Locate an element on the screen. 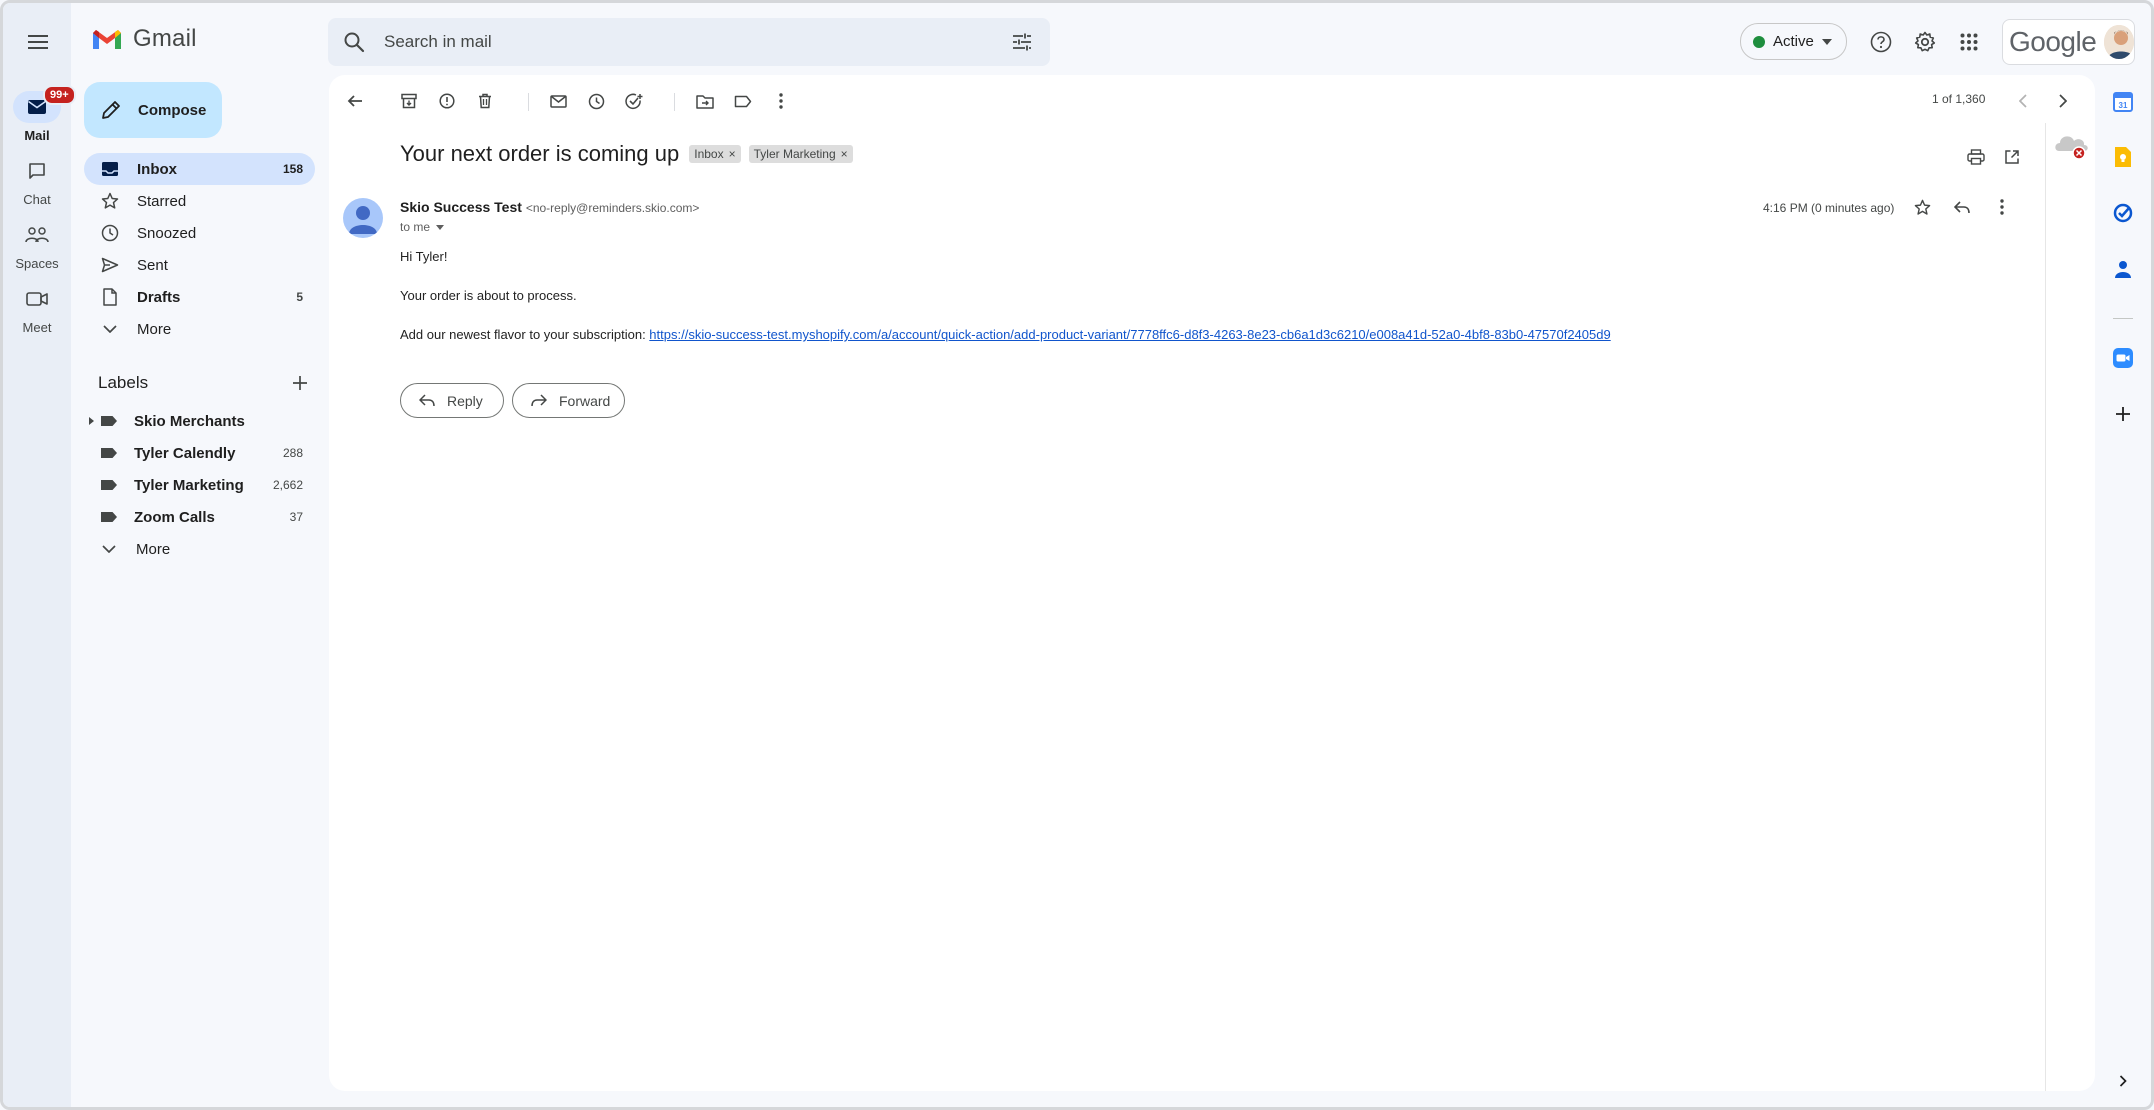 This screenshot has width=2154, height=1110. trash-icon is located at coordinates (485, 101).